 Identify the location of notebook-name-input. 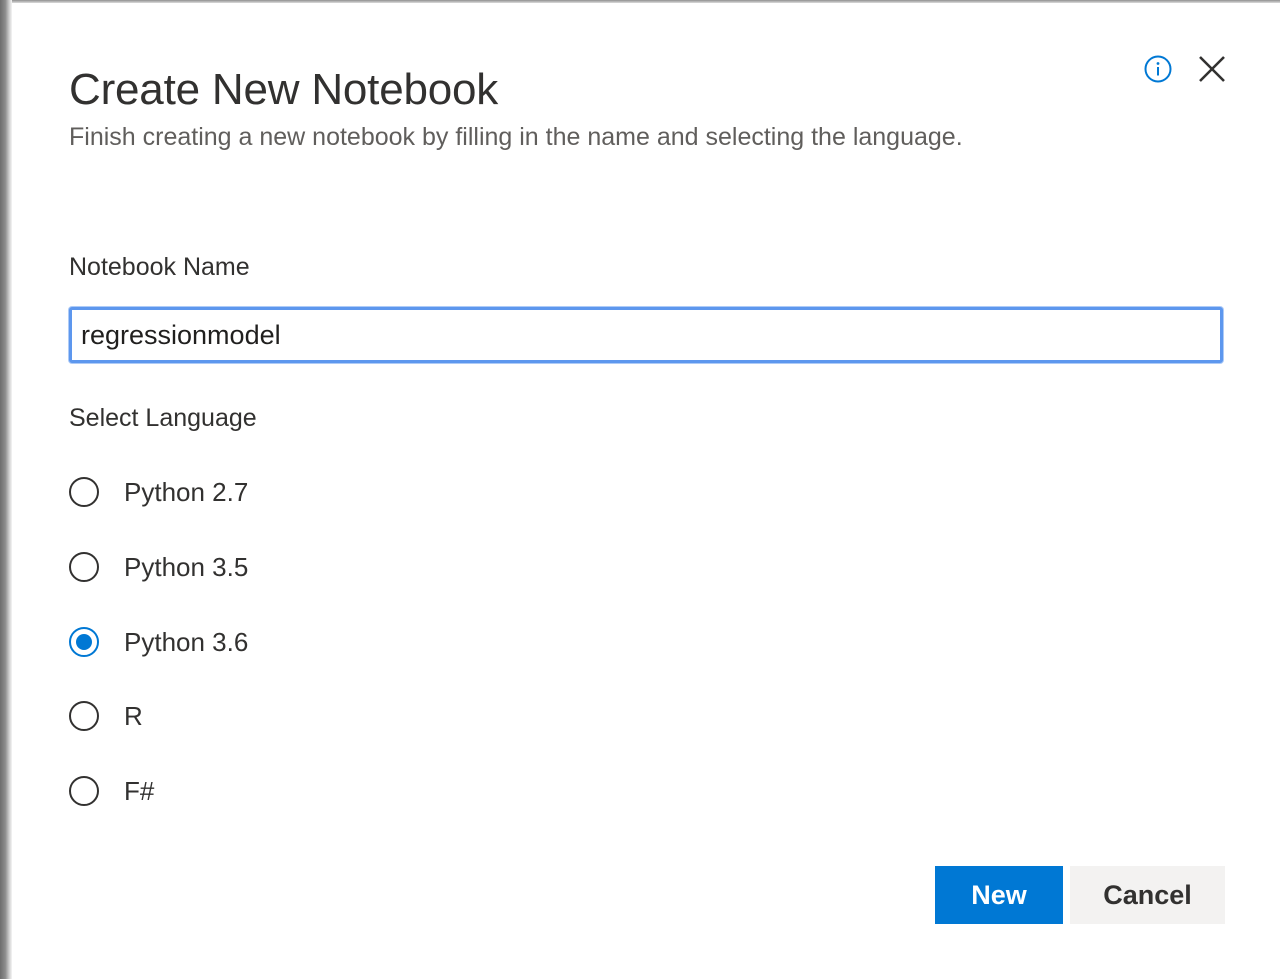
(646, 335).